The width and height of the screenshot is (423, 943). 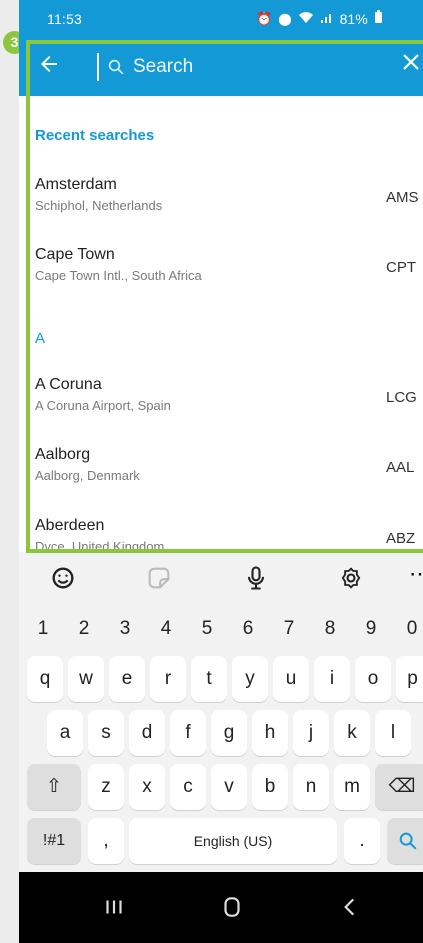 I want to click on search-app-bar, so click(x=221, y=67).